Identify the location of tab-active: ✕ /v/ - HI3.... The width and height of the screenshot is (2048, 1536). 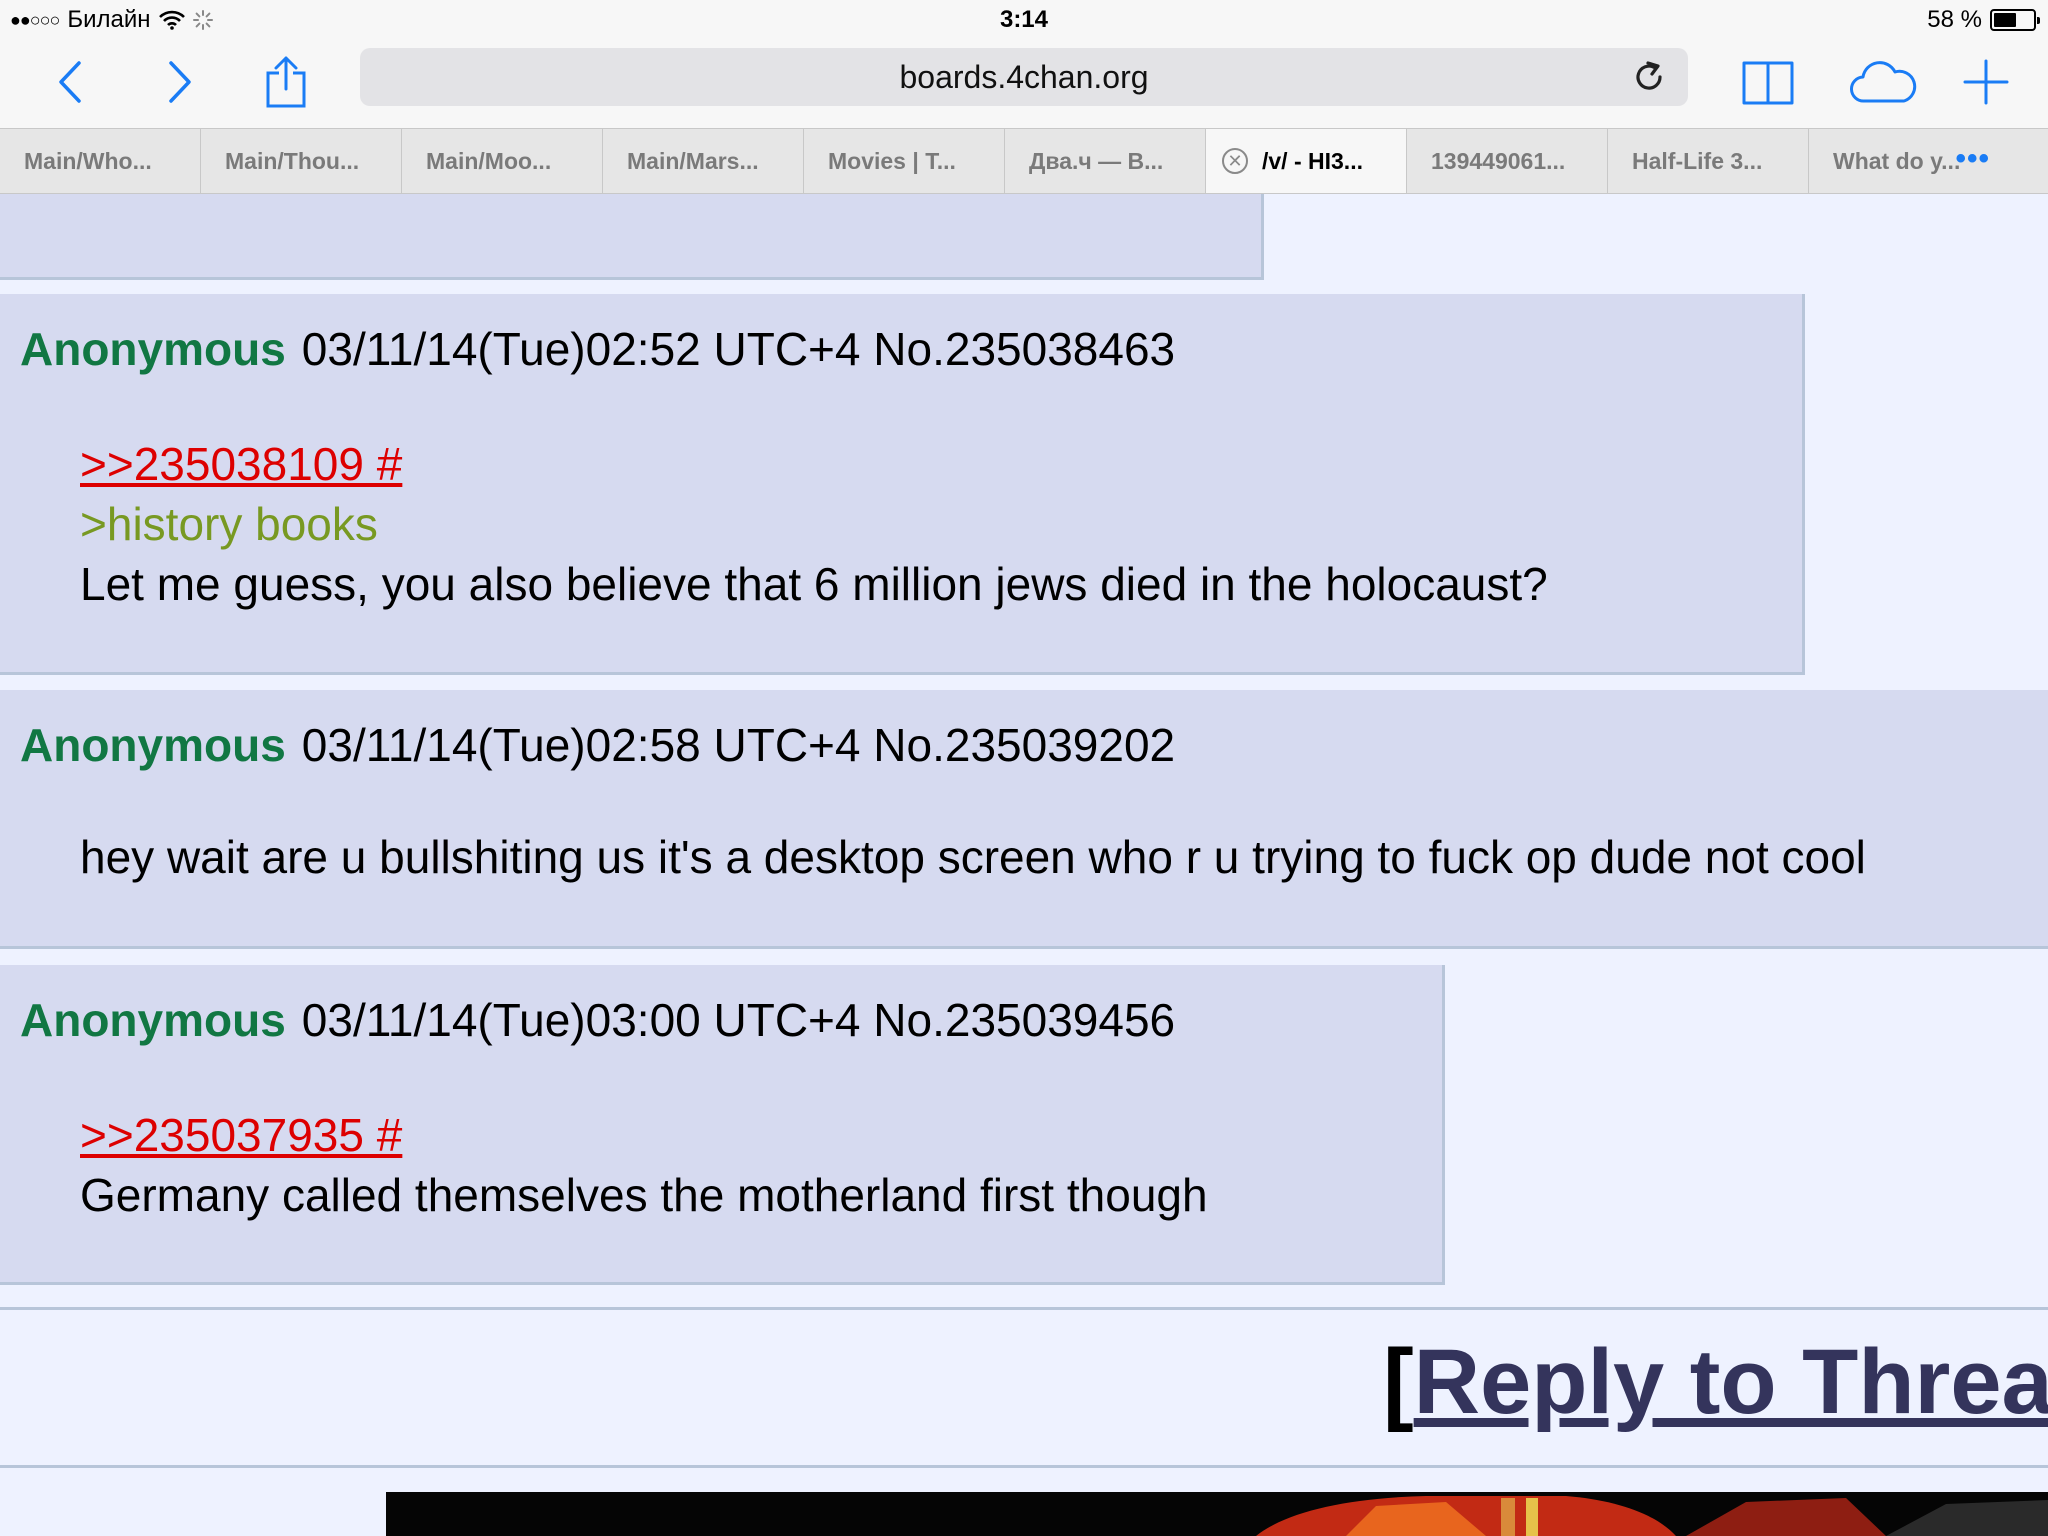
(1306, 161).